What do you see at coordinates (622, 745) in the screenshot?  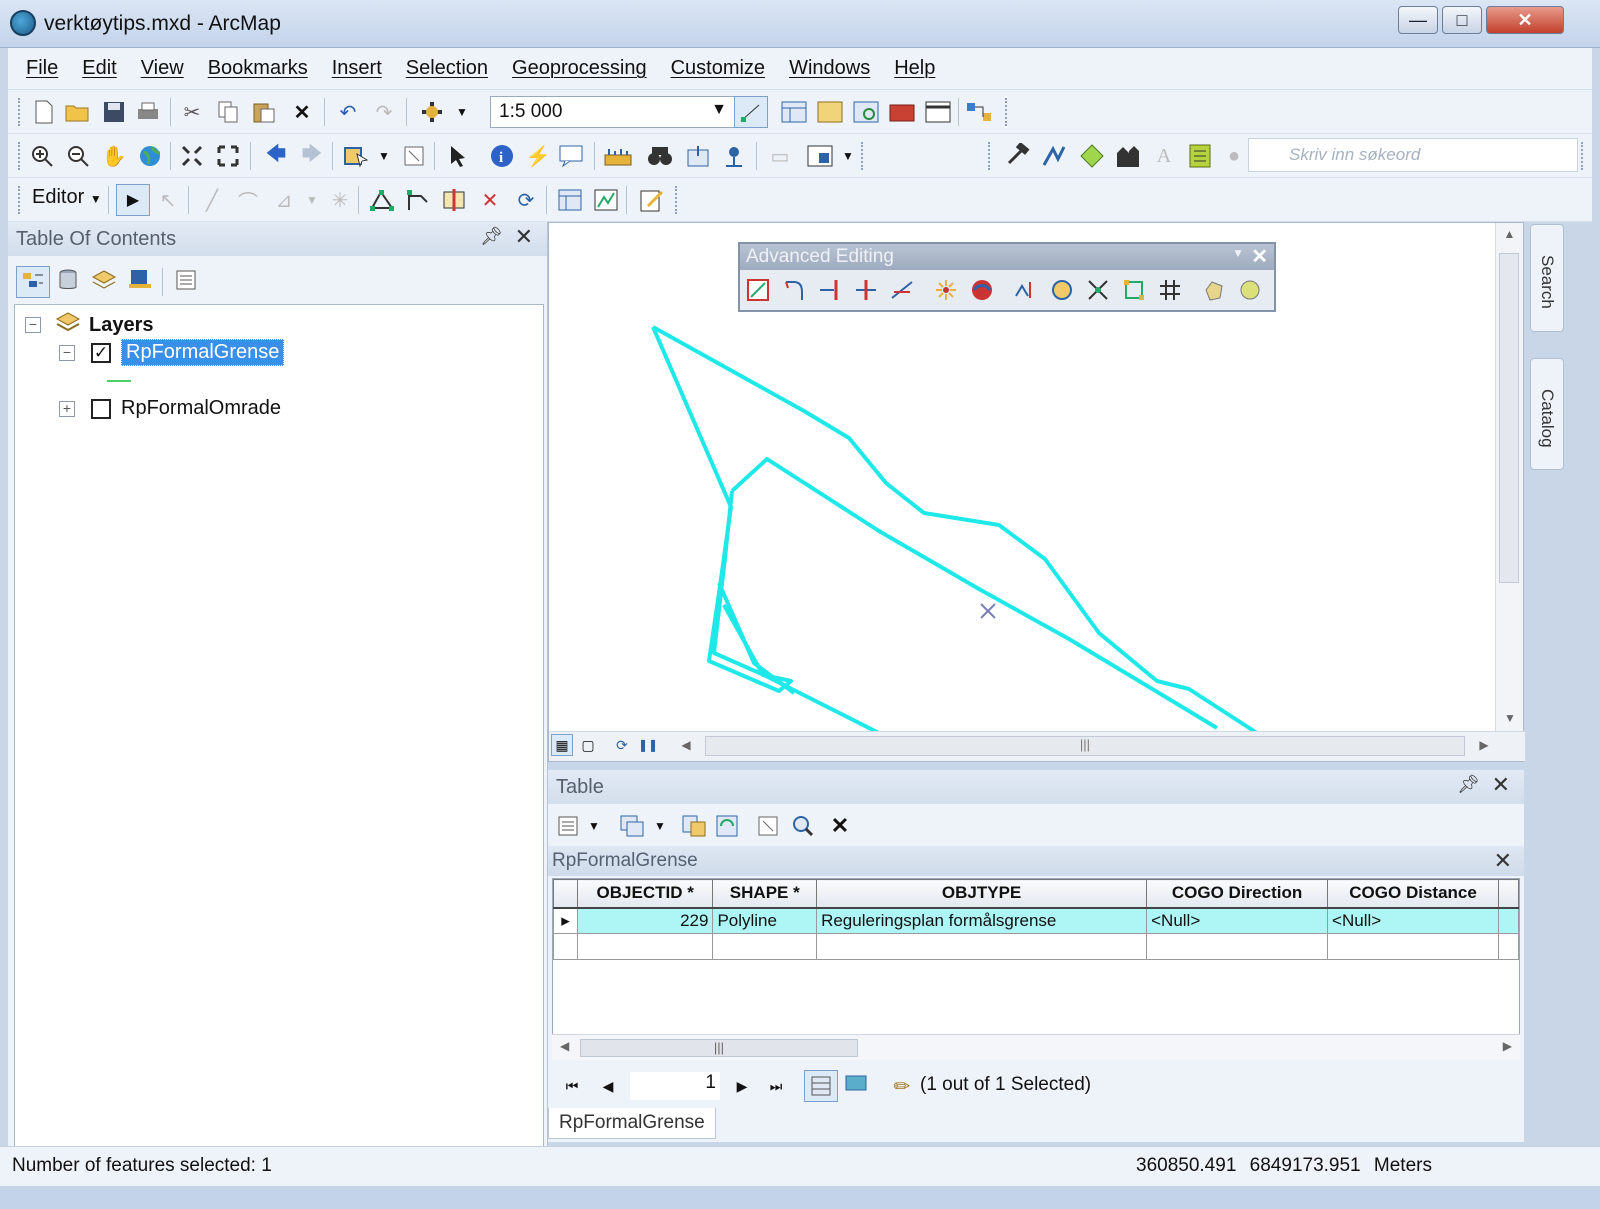 I see `refresh-icon: ⟳` at bounding box center [622, 745].